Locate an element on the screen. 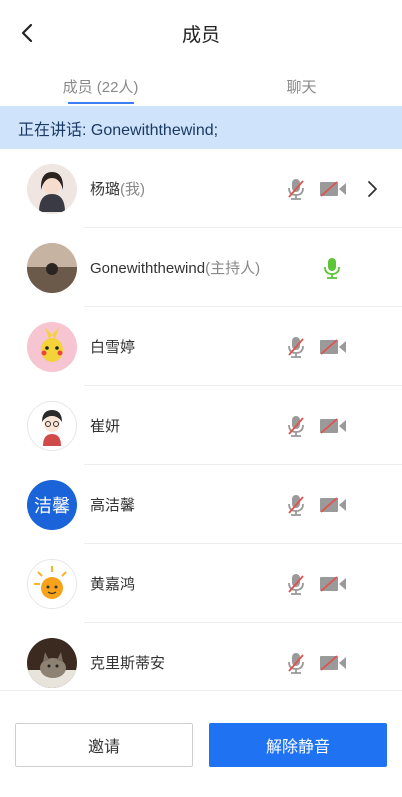 This screenshot has width=402, height=797. unmute-button: 解除静音 is located at coordinates (298, 745).